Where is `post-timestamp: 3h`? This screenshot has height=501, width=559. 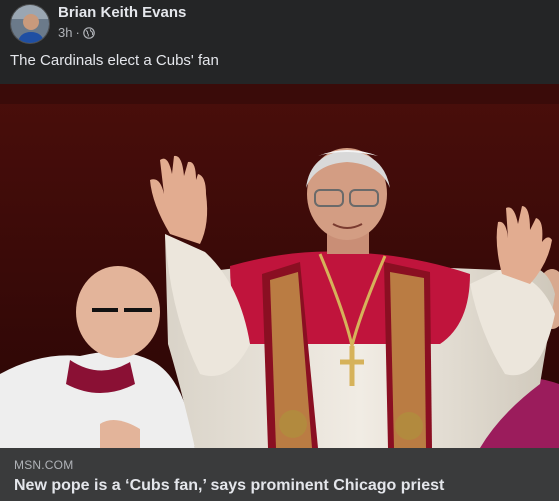
post-timestamp: 3h is located at coordinates (65, 32).